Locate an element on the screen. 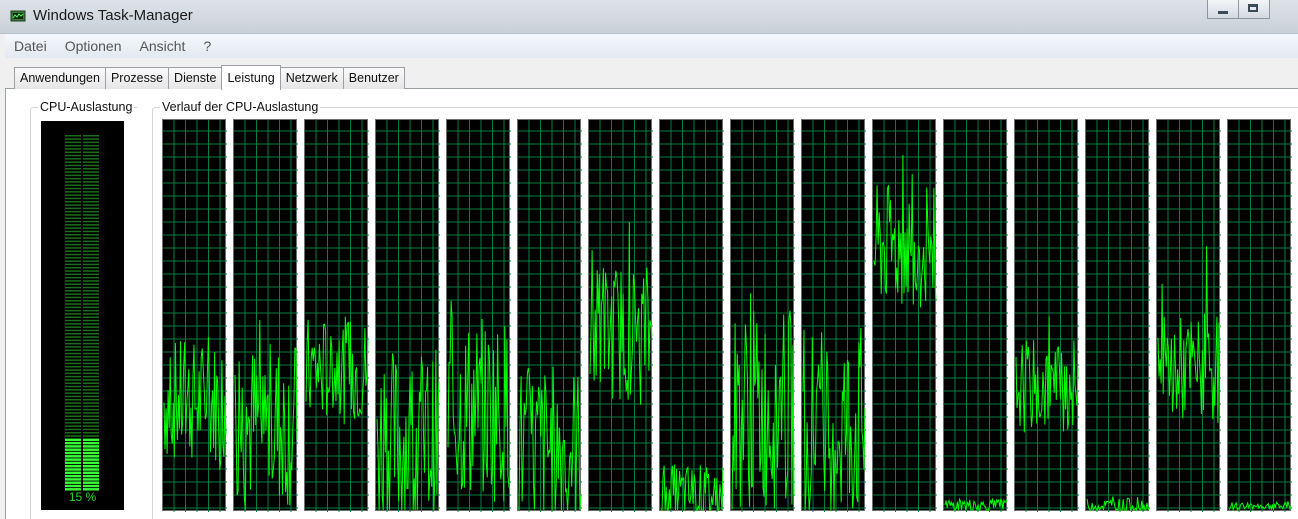 This screenshot has height=519, width=1298. window-title: Windows Task-Manager is located at coordinates (113, 15).